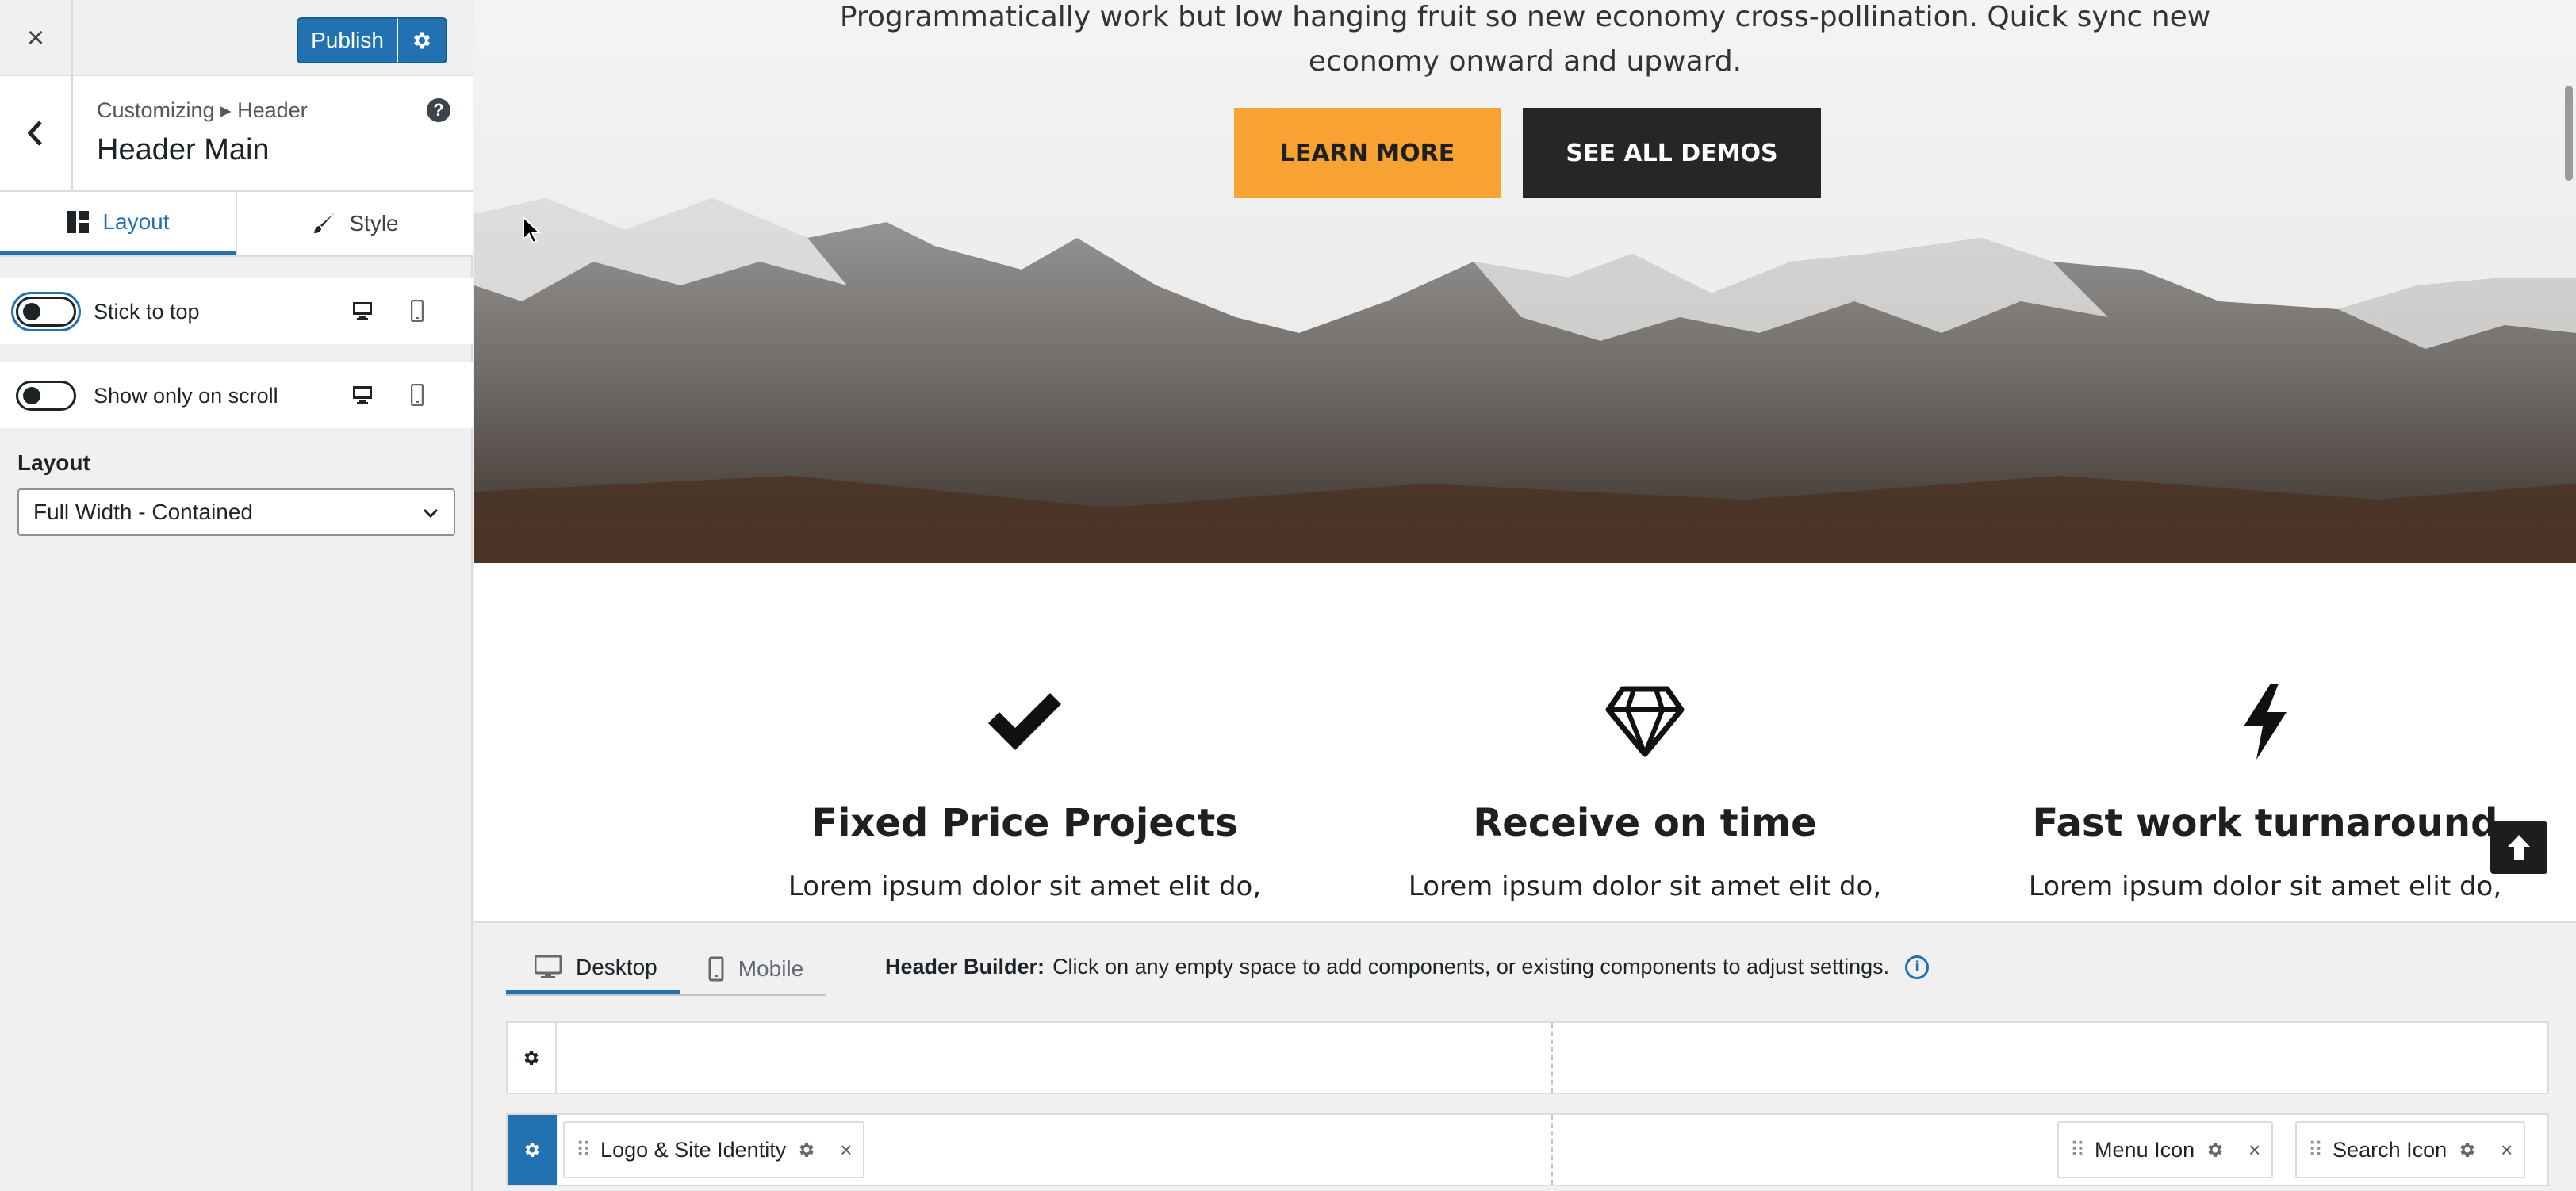 This screenshot has width=2576, height=1191. I want to click on component-search-icon: ⠿ Search Icon ×, so click(2411, 1149).